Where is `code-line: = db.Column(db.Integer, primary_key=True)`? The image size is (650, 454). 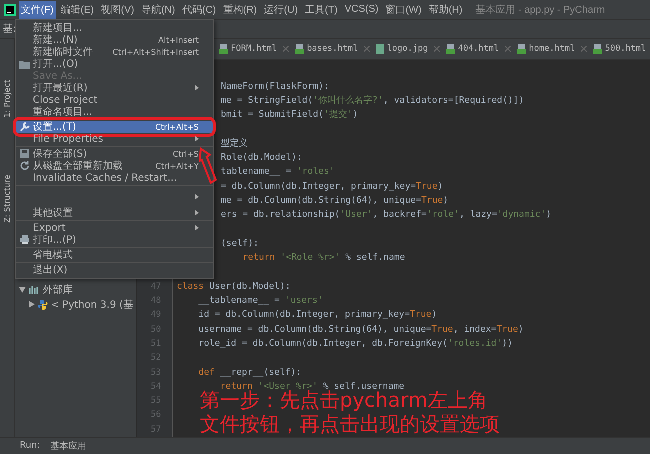 code-line: = db.Column(db.Integer, primary_key=True) is located at coordinates (332, 187).